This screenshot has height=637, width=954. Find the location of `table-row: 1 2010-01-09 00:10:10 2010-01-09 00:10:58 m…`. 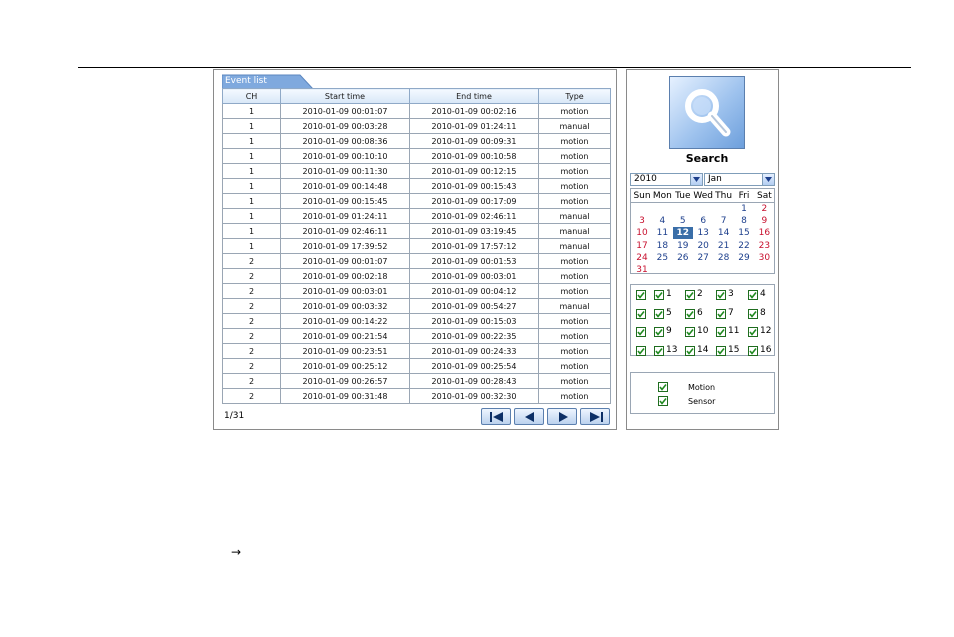

table-row: 1 2010-01-09 00:10:10 2010-01-09 00:10:58 m… is located at coordinates (416, 156).